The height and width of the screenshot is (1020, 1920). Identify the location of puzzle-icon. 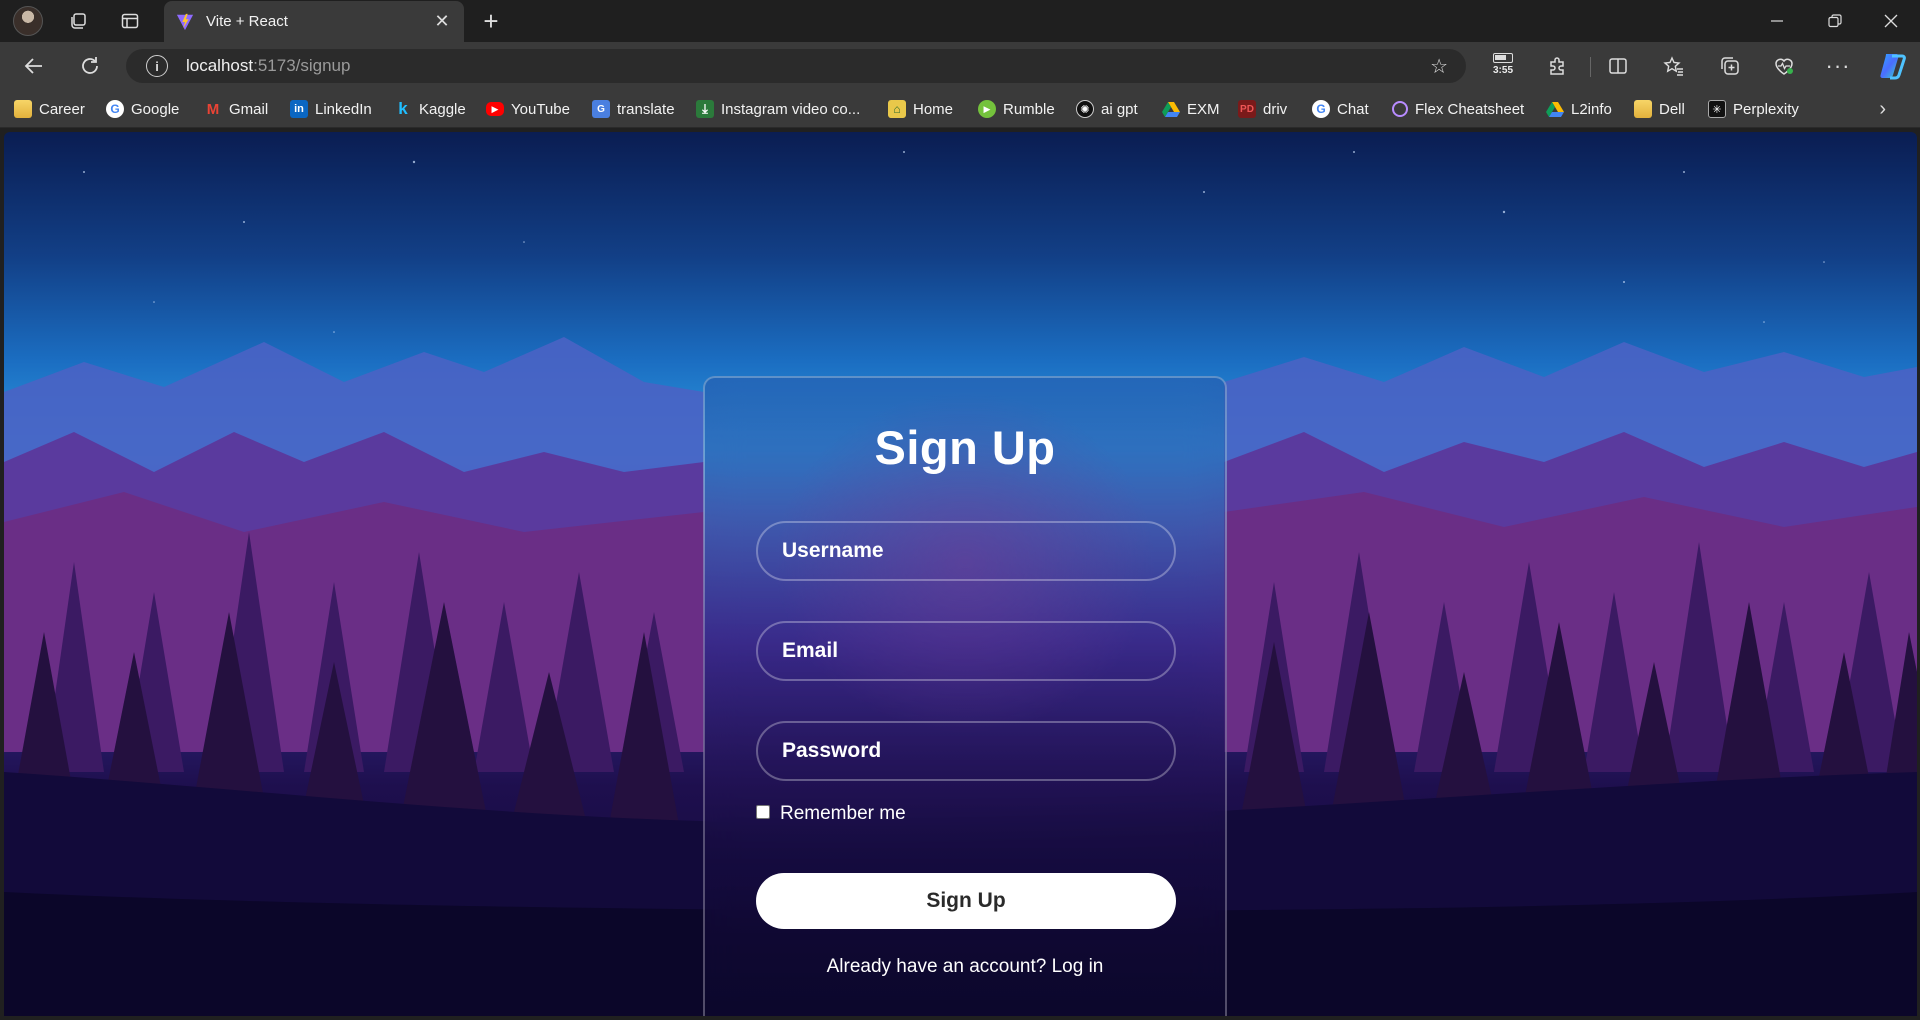
(1557, 66).